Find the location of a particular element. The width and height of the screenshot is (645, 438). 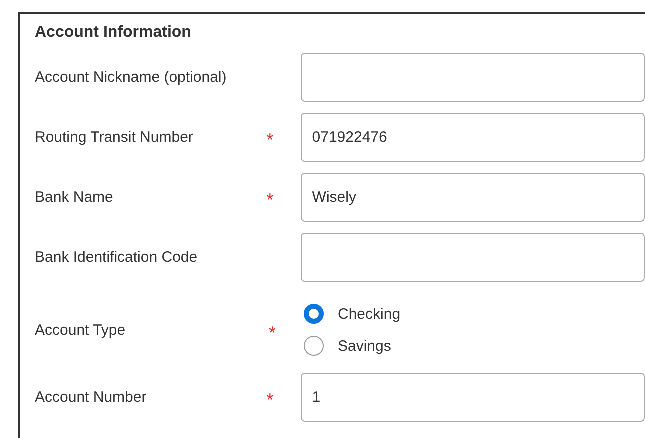

section-title: Account Information is located at coordinates (113, 33).